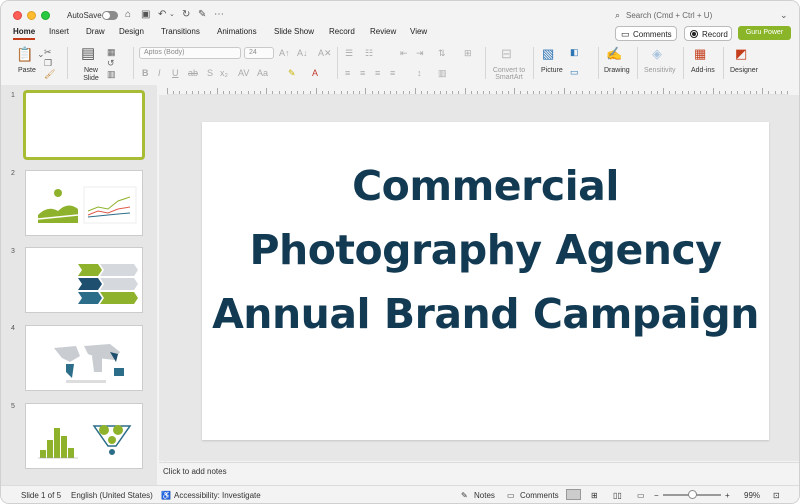 Image resolution: width=800 pixels, height=504 pixels. Describe the element at coordinates (237, 32) in the screenshot. I see `tab-animations: Animations` at that location.